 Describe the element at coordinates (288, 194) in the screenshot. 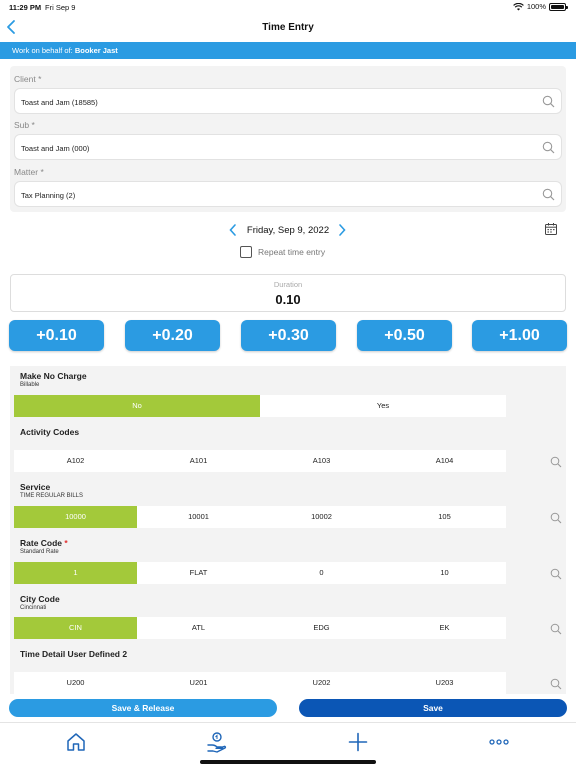

I see `matter-field: Tax Planning (2)` at that location.